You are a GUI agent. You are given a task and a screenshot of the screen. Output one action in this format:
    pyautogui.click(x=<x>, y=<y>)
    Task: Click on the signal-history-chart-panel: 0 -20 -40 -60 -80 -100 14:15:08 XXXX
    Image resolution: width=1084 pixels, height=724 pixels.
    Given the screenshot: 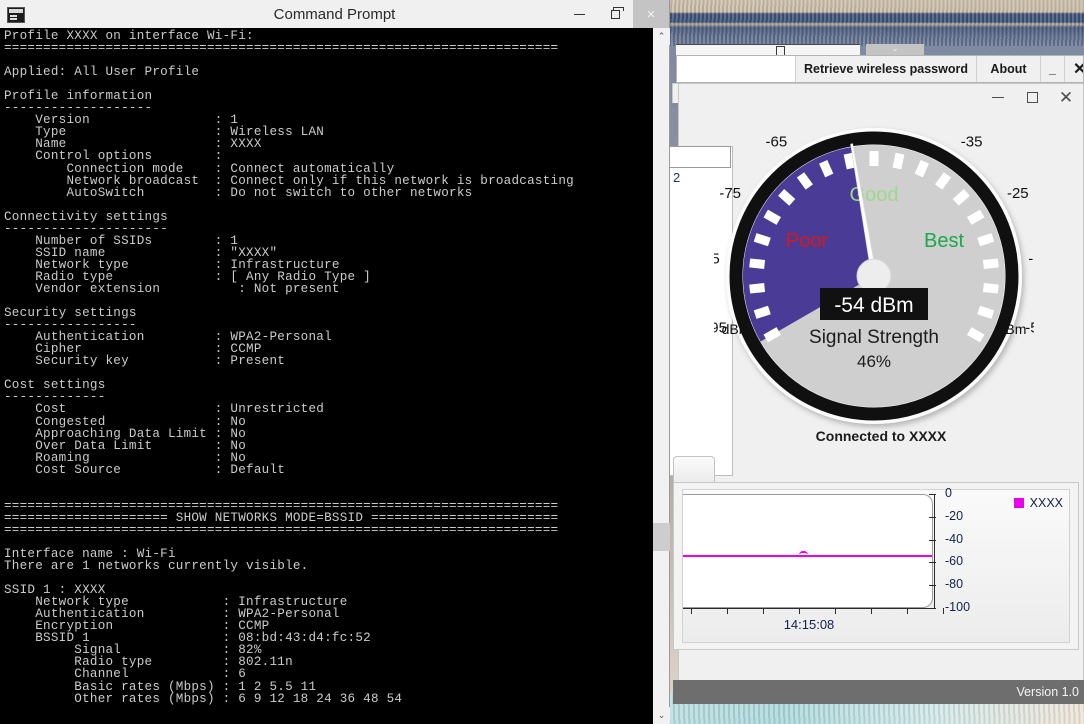 What is the action you would take?
    pyautogui.click(x=876, y=566)
    